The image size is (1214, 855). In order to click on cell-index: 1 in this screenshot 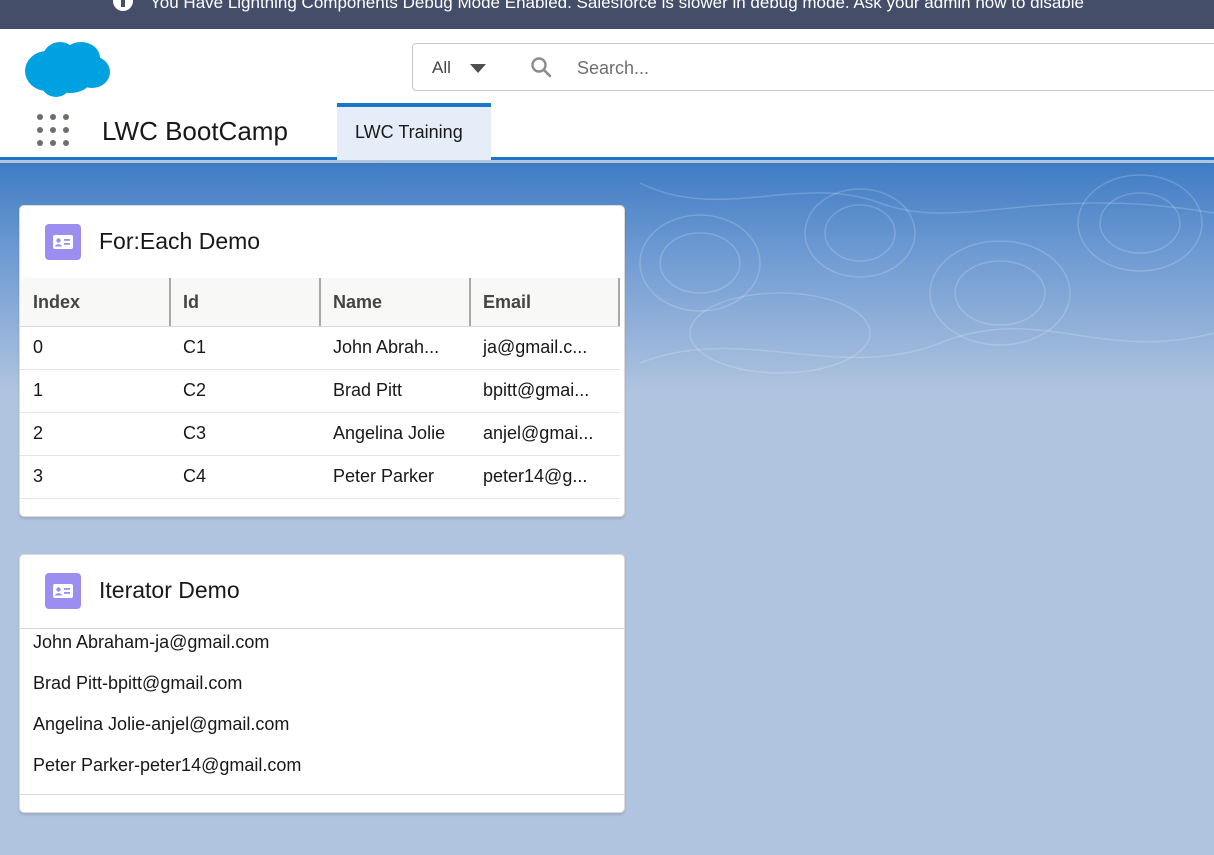, I will do `click(38, 390)`.